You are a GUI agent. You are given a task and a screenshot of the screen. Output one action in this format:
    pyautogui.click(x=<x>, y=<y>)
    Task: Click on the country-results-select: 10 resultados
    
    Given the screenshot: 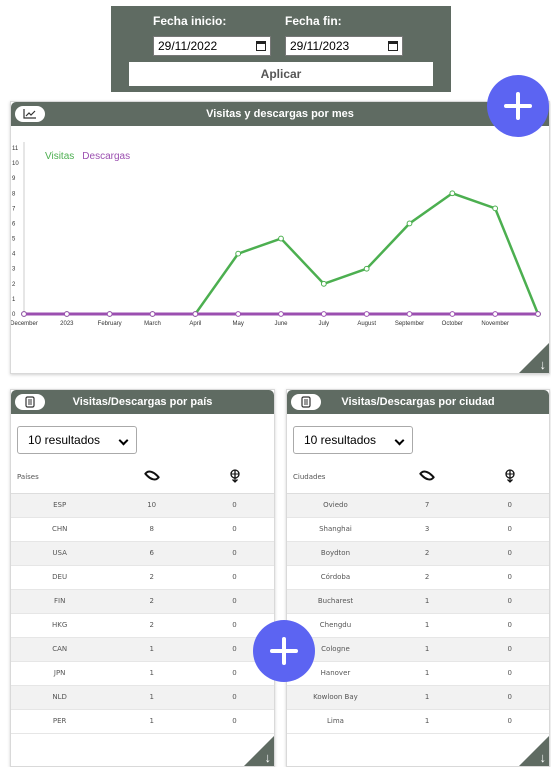 What is the action you would take?
    pyautogui.click(x=77, y=440)
    